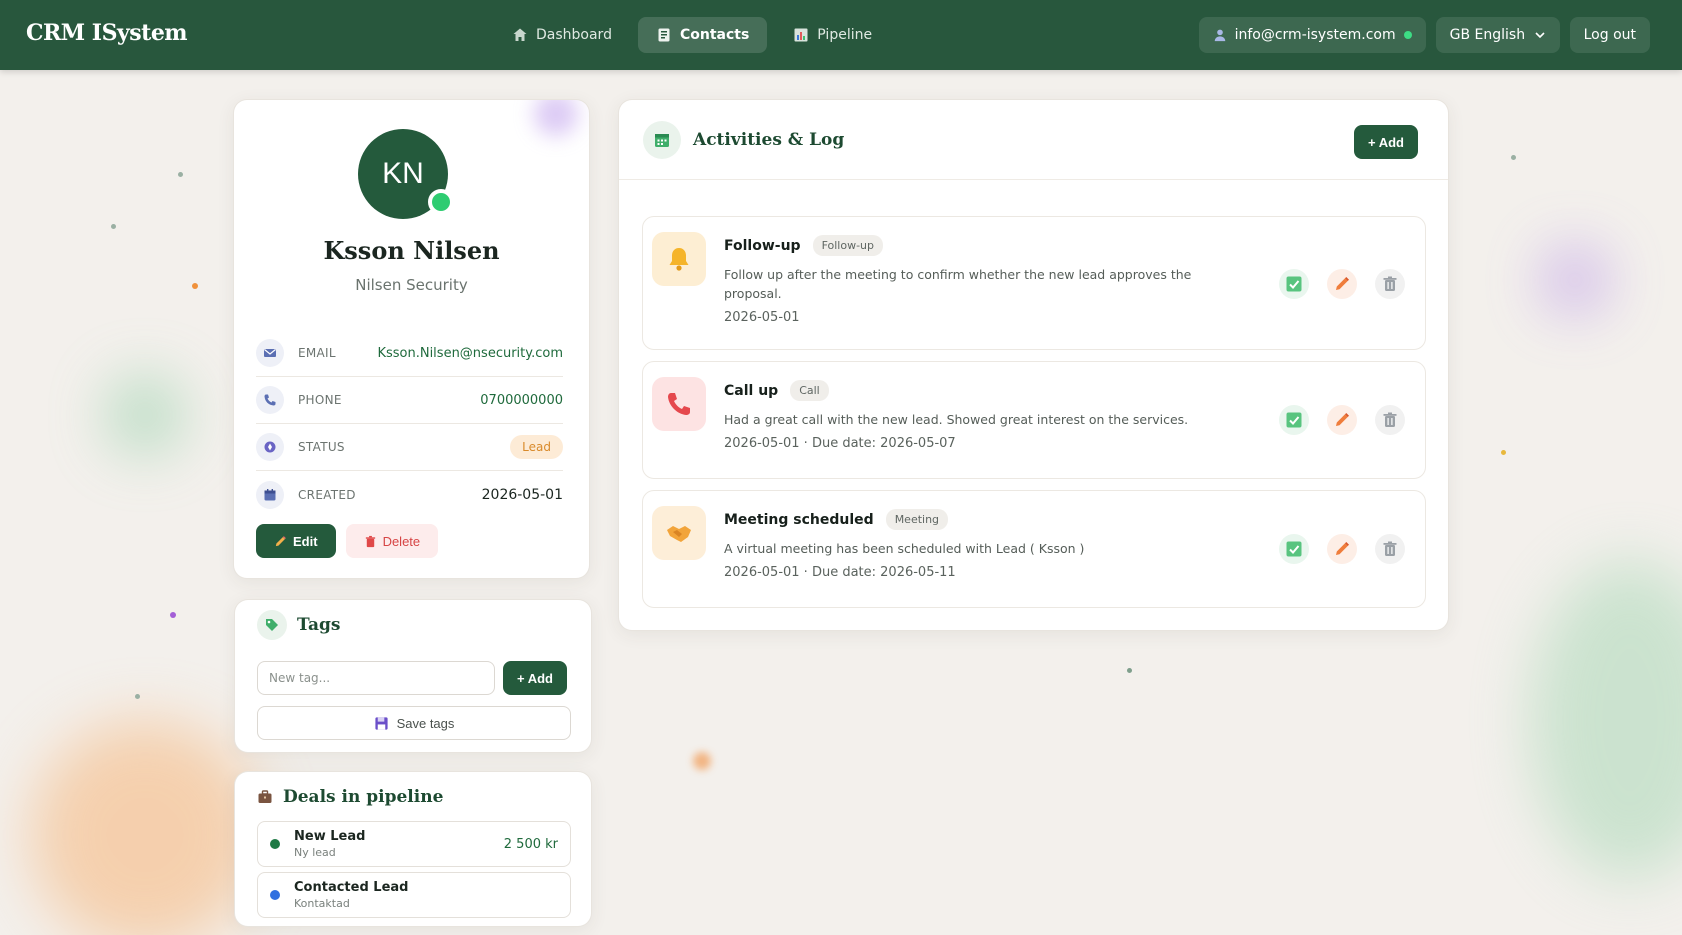  I want to click on delete-button: Delete, so click(392, 541).